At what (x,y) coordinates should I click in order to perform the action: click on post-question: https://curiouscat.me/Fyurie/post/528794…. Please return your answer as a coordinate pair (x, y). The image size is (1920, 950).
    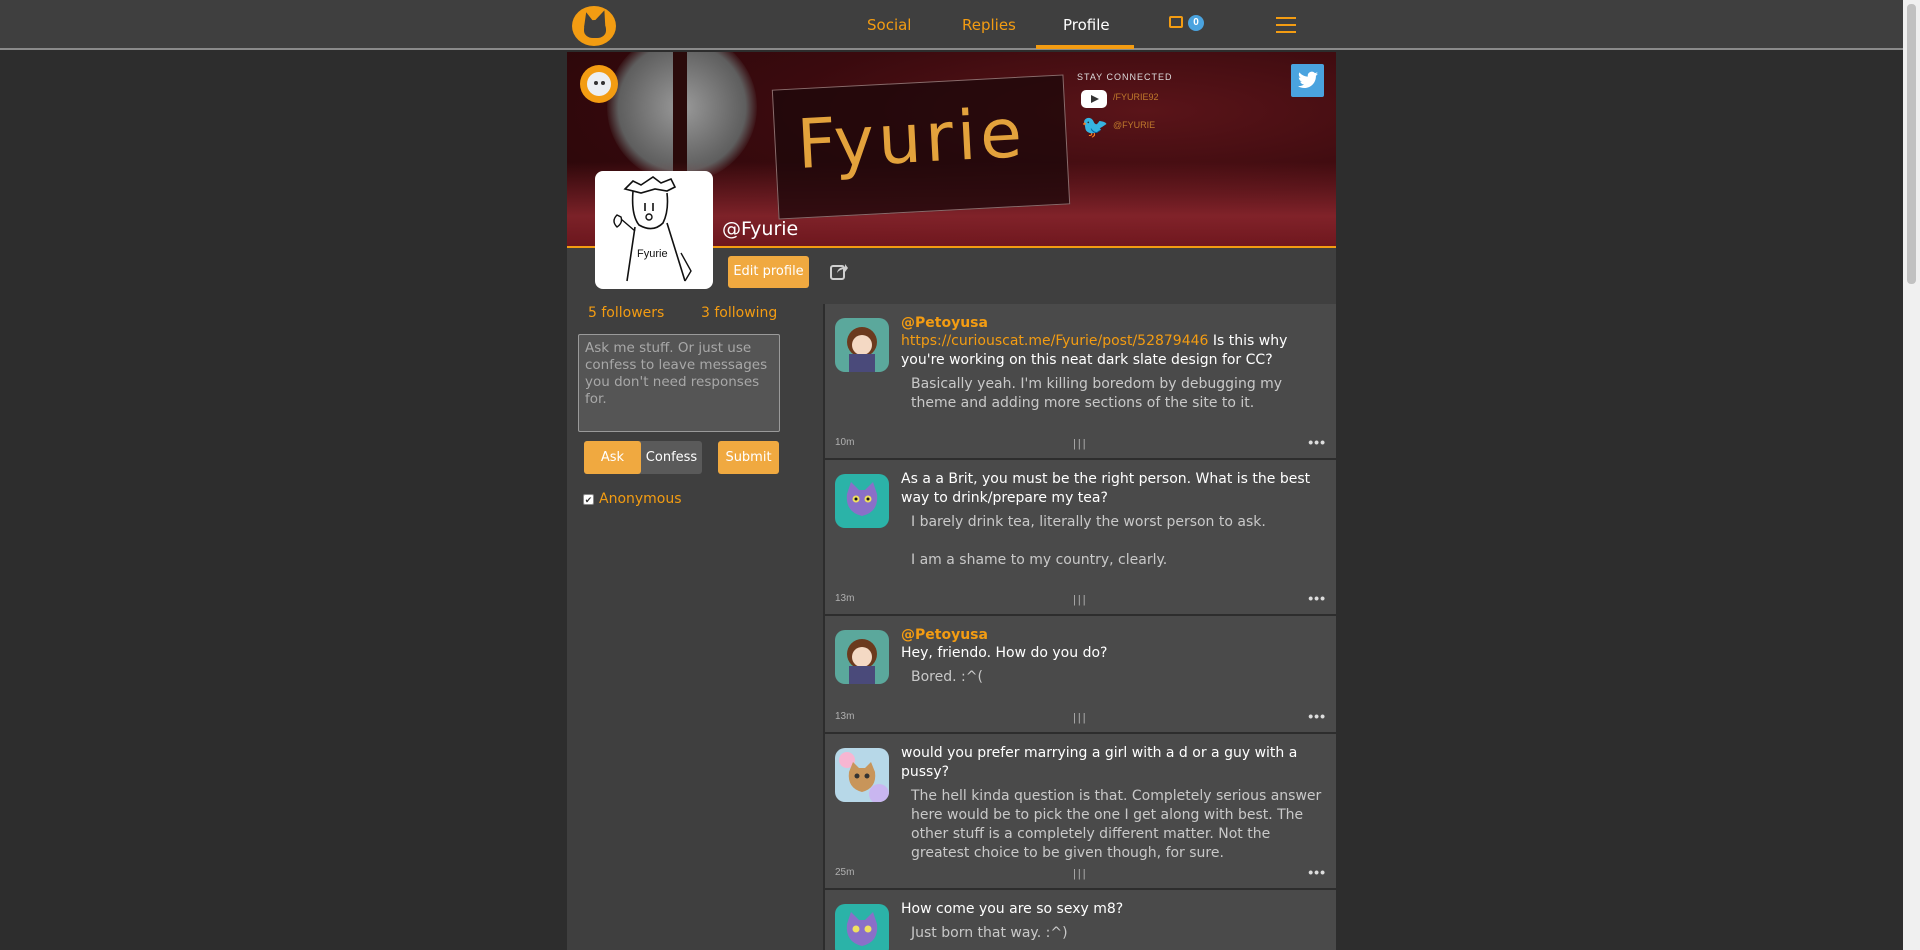
    Looking at the image, I should click on (1094, 350).